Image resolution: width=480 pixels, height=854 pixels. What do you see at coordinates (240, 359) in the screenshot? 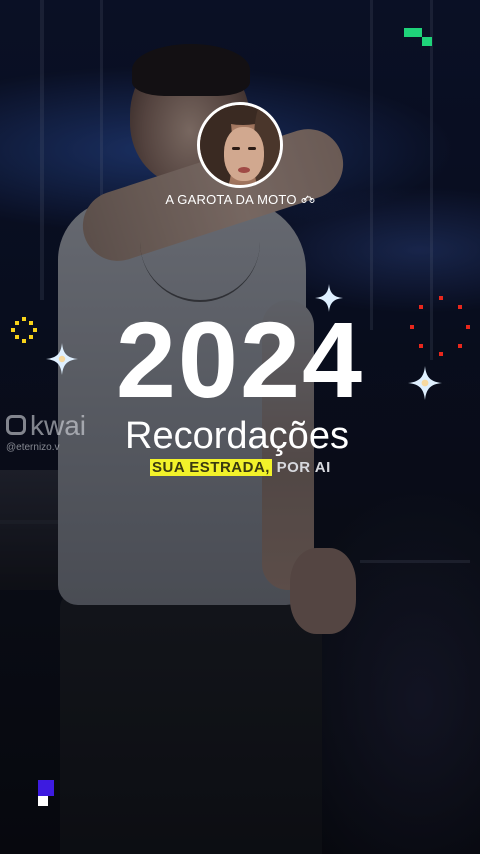
I see `year-headline: 2024` at bounding box center [240, 359].